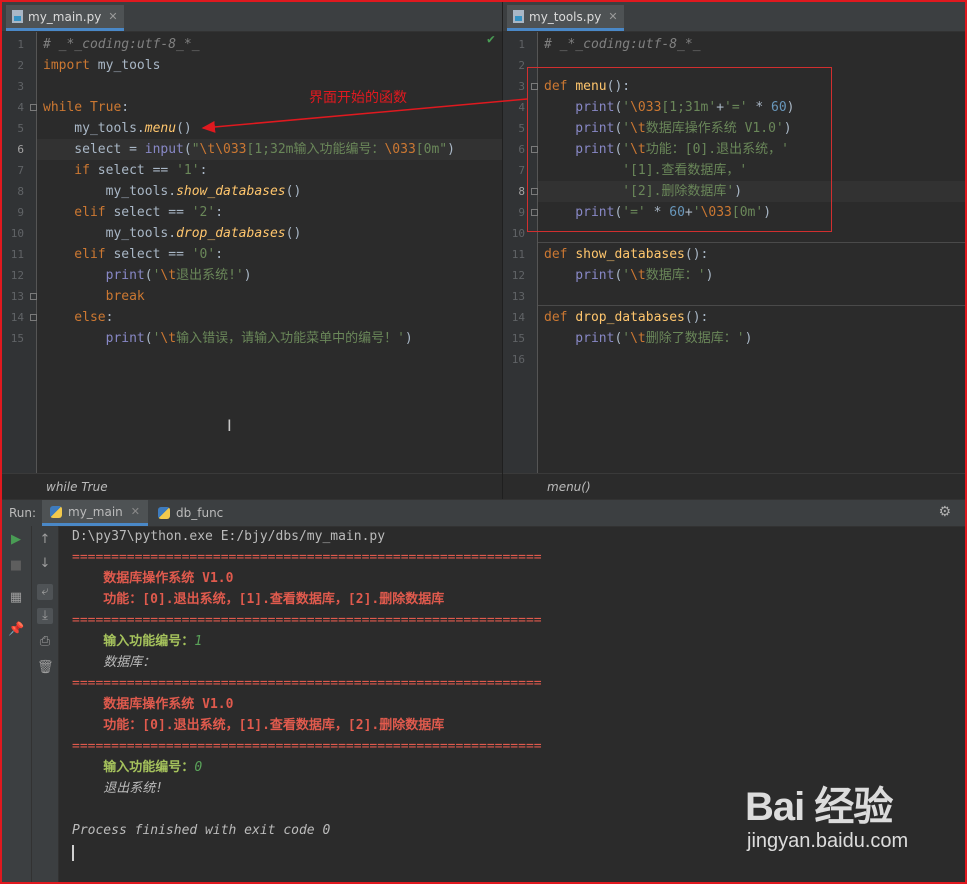 Image resolution: width=967 pixels, height=884 pixels. What do you see at coordinates (137, 767) in the screenshot?
I see `console-line: 输入功能编号：0` at bounding box center [137, 767].